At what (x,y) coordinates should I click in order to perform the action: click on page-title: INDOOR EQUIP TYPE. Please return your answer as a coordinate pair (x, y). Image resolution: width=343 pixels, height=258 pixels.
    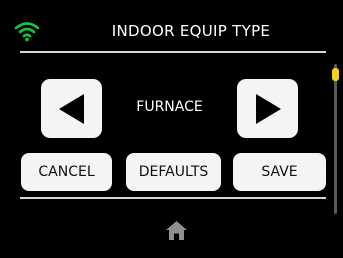
    Looking at the image, I should click on (191, 31).